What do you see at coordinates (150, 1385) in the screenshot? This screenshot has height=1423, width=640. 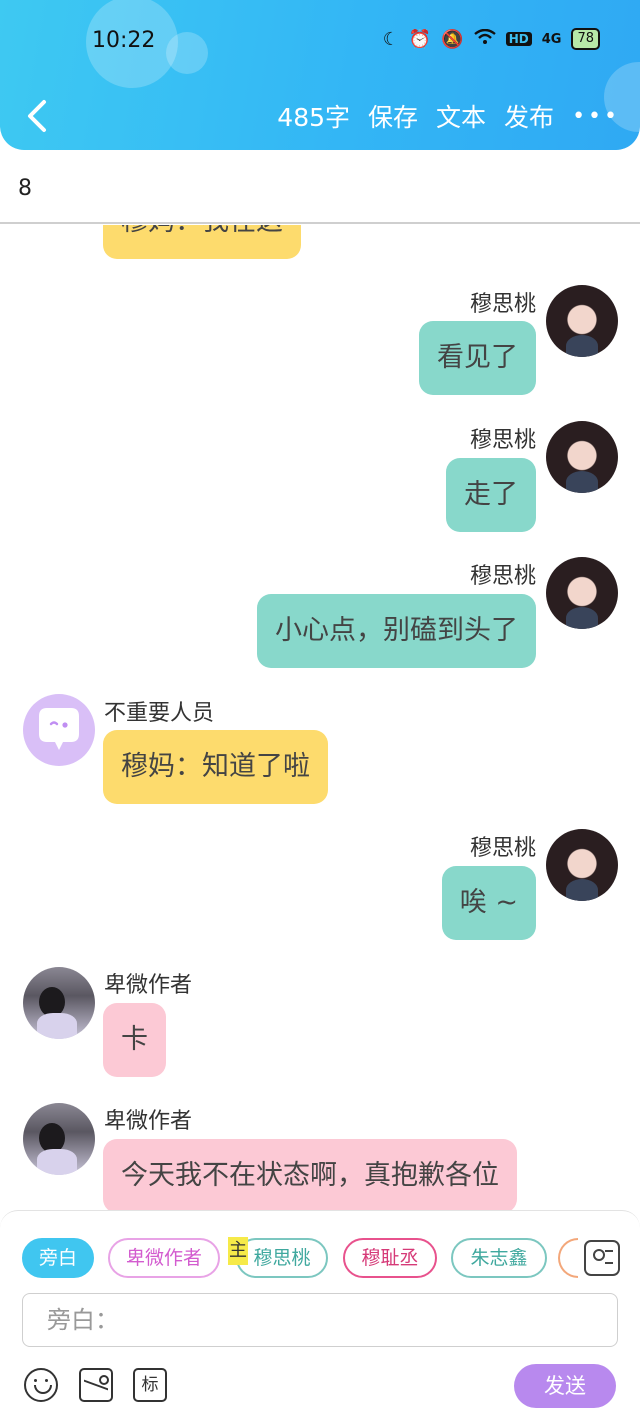 I see `mark-button: 标` at bounding box center [150, 1385].